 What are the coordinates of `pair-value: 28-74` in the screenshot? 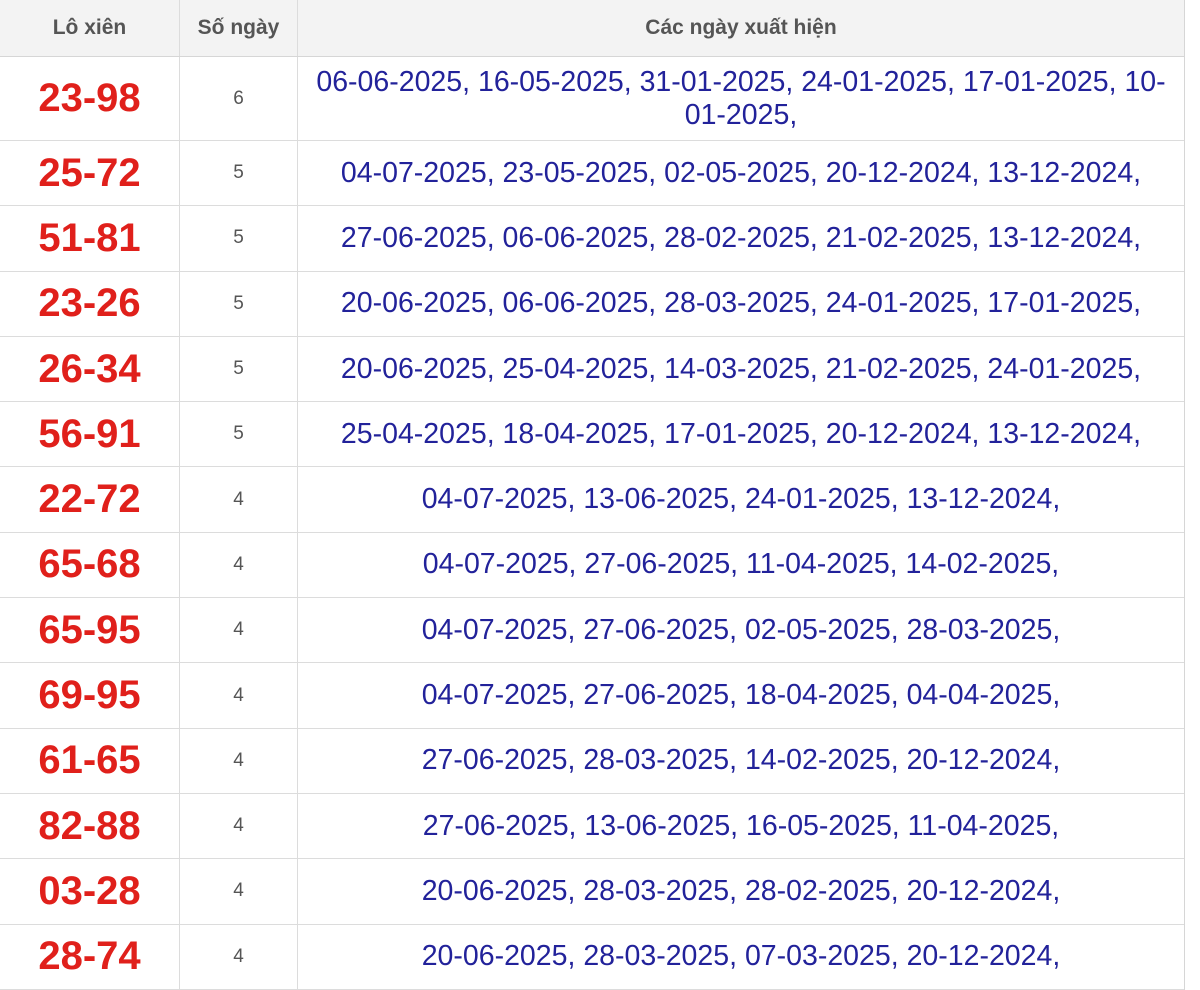 It's located at (90, 956).